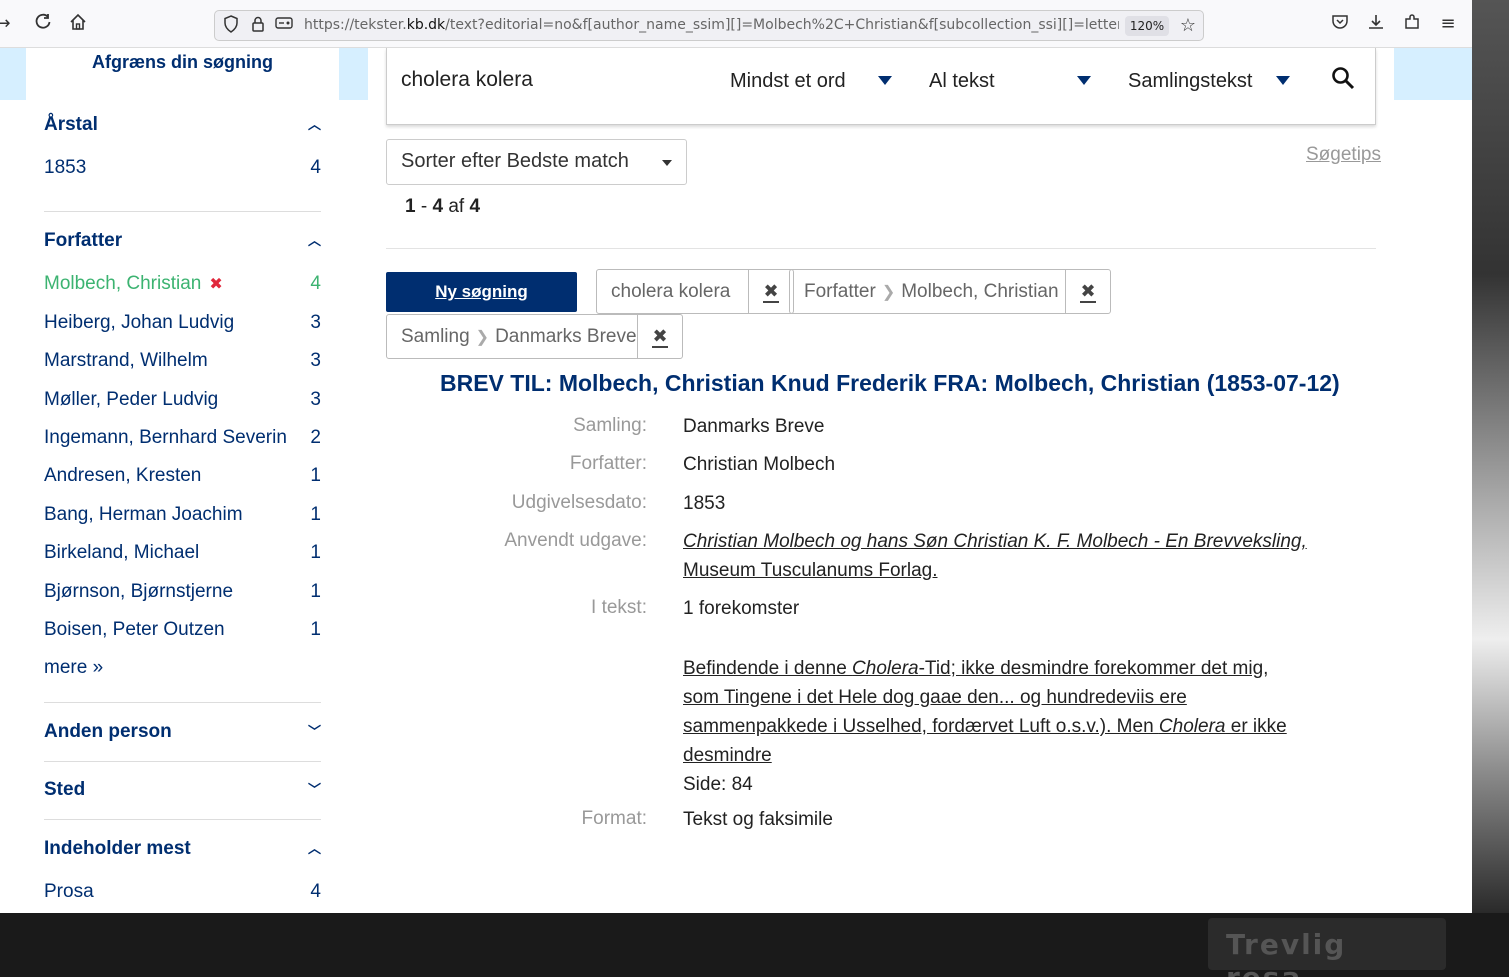 This screenshot has width=1509, height=977. What do you see at coordinates (1147, 26) in the screenshot?
I see `zoom-badge: 120%` at bounding box center [1147, 26].